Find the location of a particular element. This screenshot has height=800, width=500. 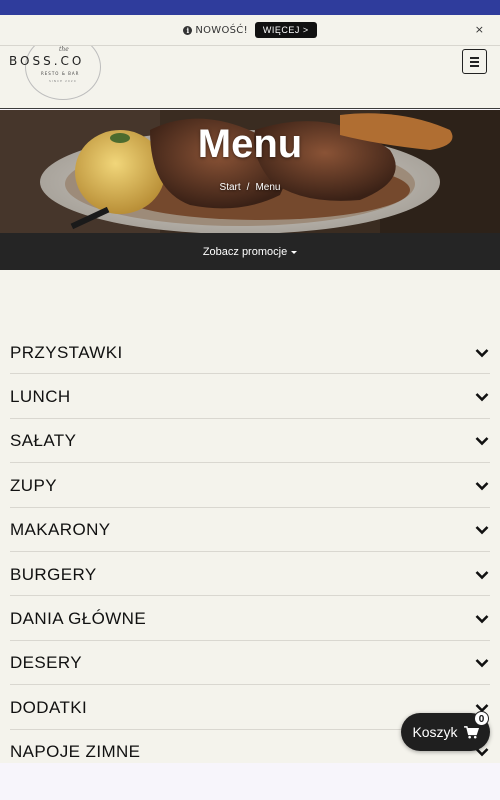

promotions-label: Zobacz promocje is located at coordinates (245, 251).